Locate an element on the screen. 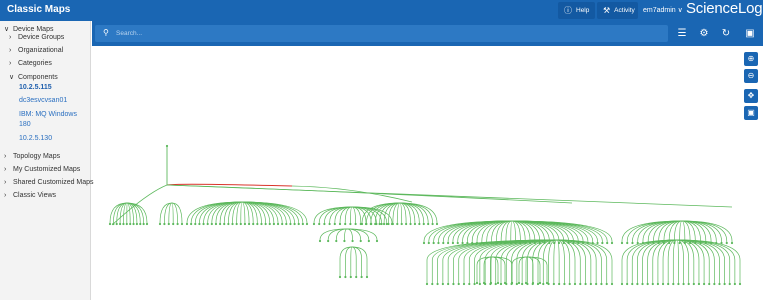  tree-item-device-groups: › Device Groups is located at coordinates (36, 37).